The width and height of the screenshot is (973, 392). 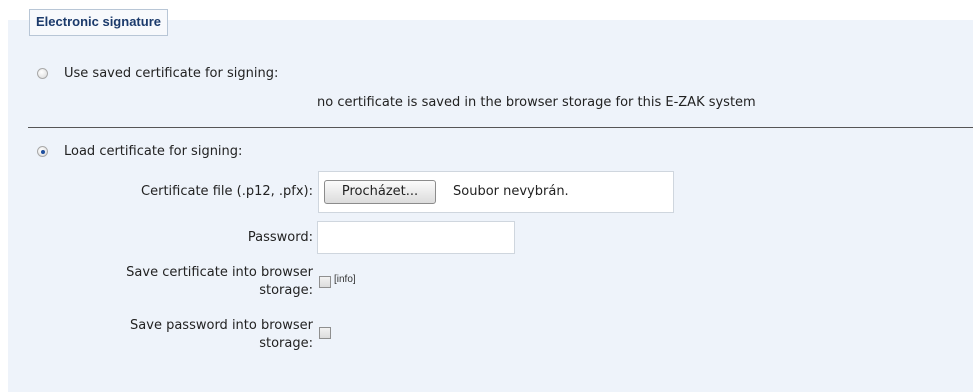 I want to click on save-password-label-line2: storage:, so click(x=286, y=343).